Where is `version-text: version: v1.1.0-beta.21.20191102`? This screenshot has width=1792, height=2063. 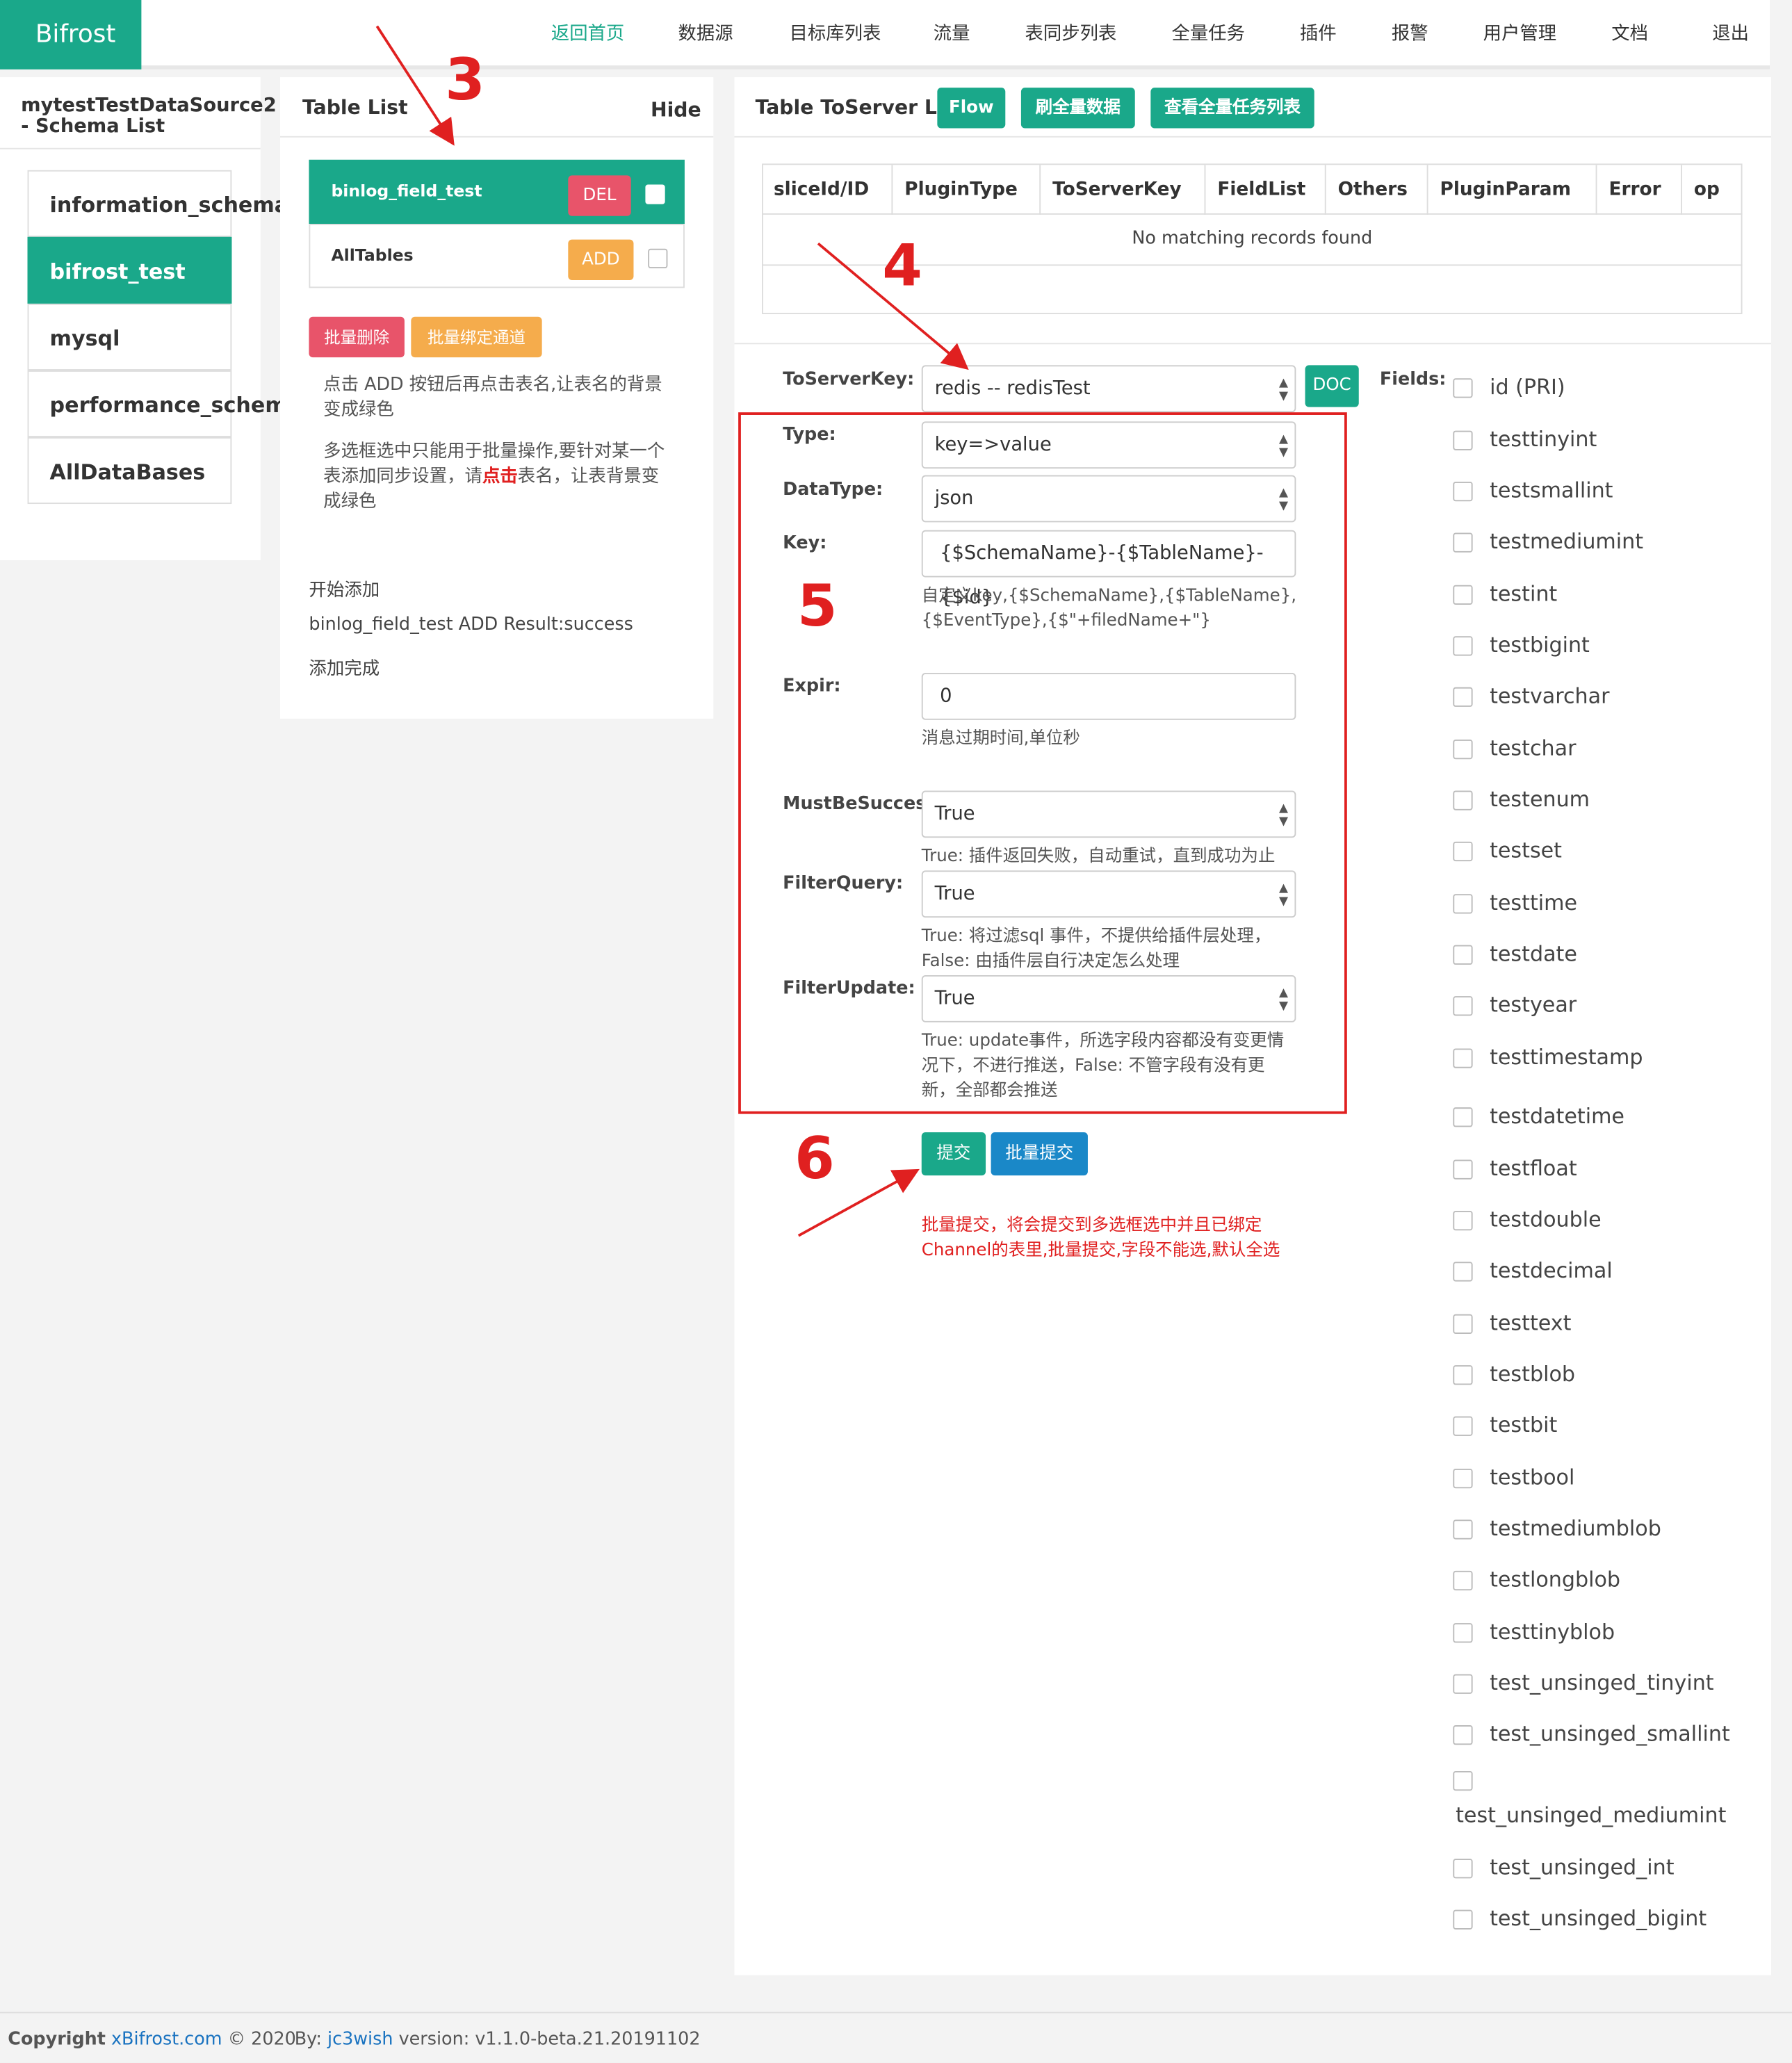
version-text: version: v1.1.0-beta.21.20191102 is located at coordinates (549, 2039).